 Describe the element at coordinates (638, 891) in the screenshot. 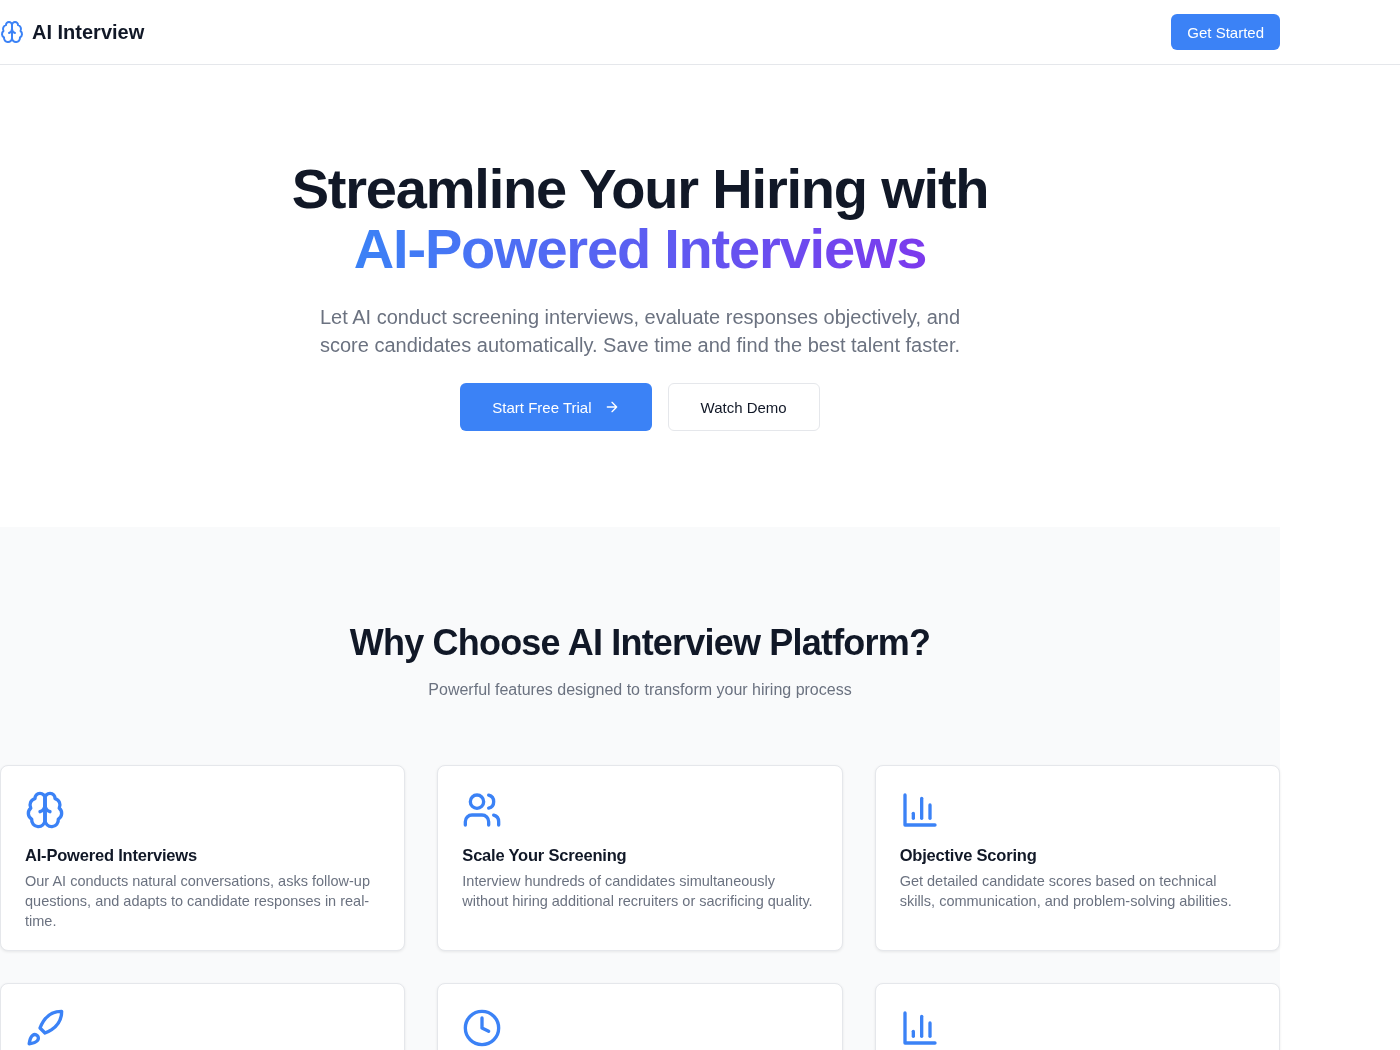

I see `feature-description: Interview hundreds of candidates simultaneously without hiring additional recruiters or sacrificing quality.` at that location.